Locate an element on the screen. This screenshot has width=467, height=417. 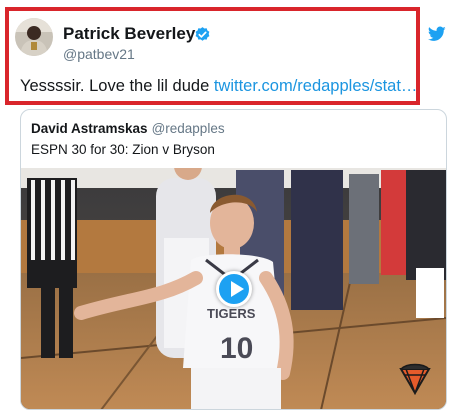
quoted-tweet-text: ESPN 30 for 30: Zion v Bryson is located at coordinates (123, 149).